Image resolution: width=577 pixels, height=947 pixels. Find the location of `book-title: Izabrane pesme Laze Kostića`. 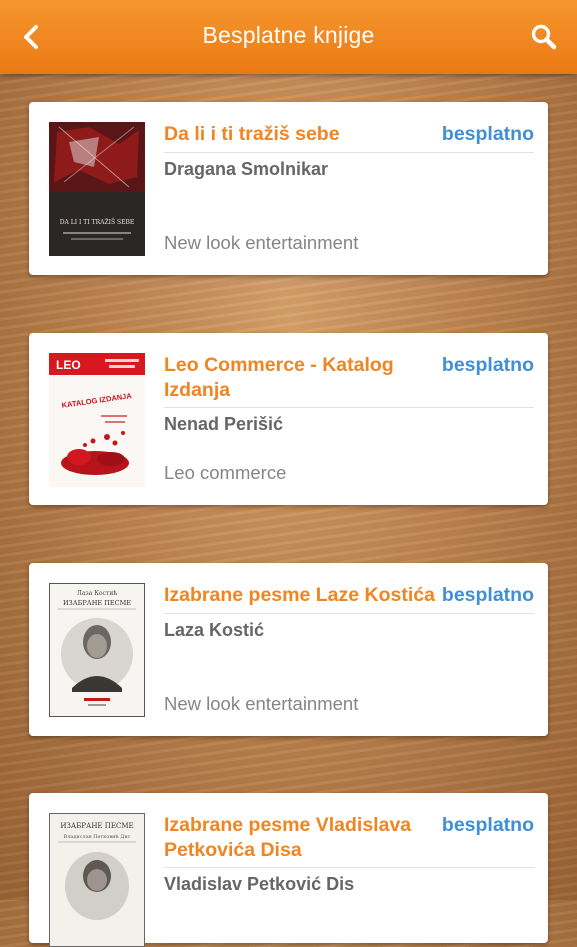

book-title: Izabrane pesme Laze Kostića is located at coordinates (304, 595).